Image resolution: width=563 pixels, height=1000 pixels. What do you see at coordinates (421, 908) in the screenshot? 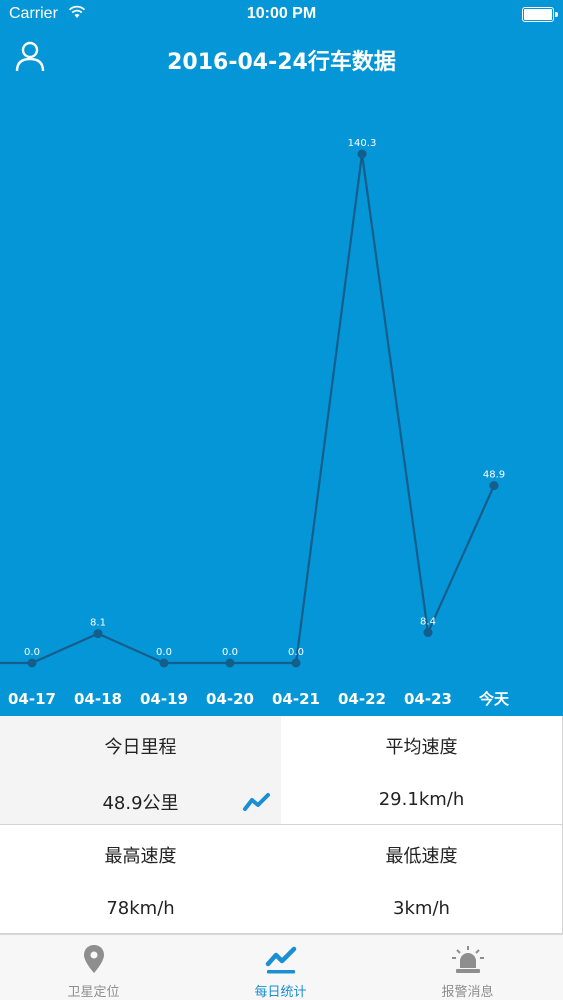
I see `stat-value: 3km/h` at bounding box center [421, 908].